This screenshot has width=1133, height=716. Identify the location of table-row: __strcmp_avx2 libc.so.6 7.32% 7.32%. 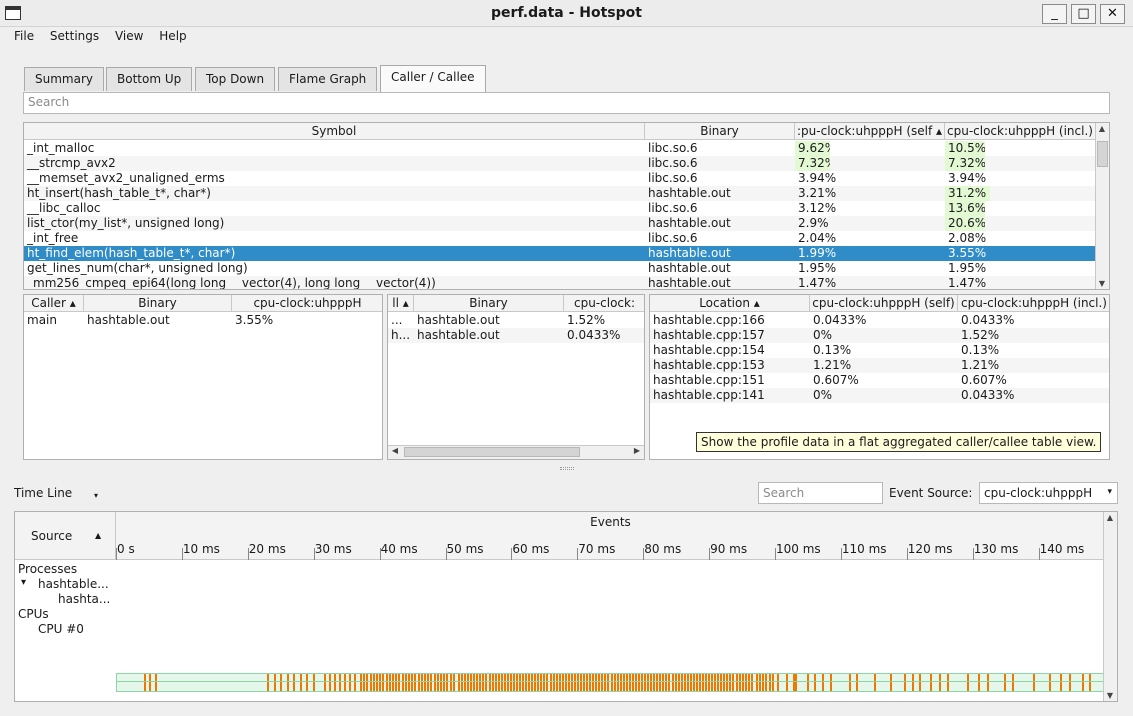
(560, 163).